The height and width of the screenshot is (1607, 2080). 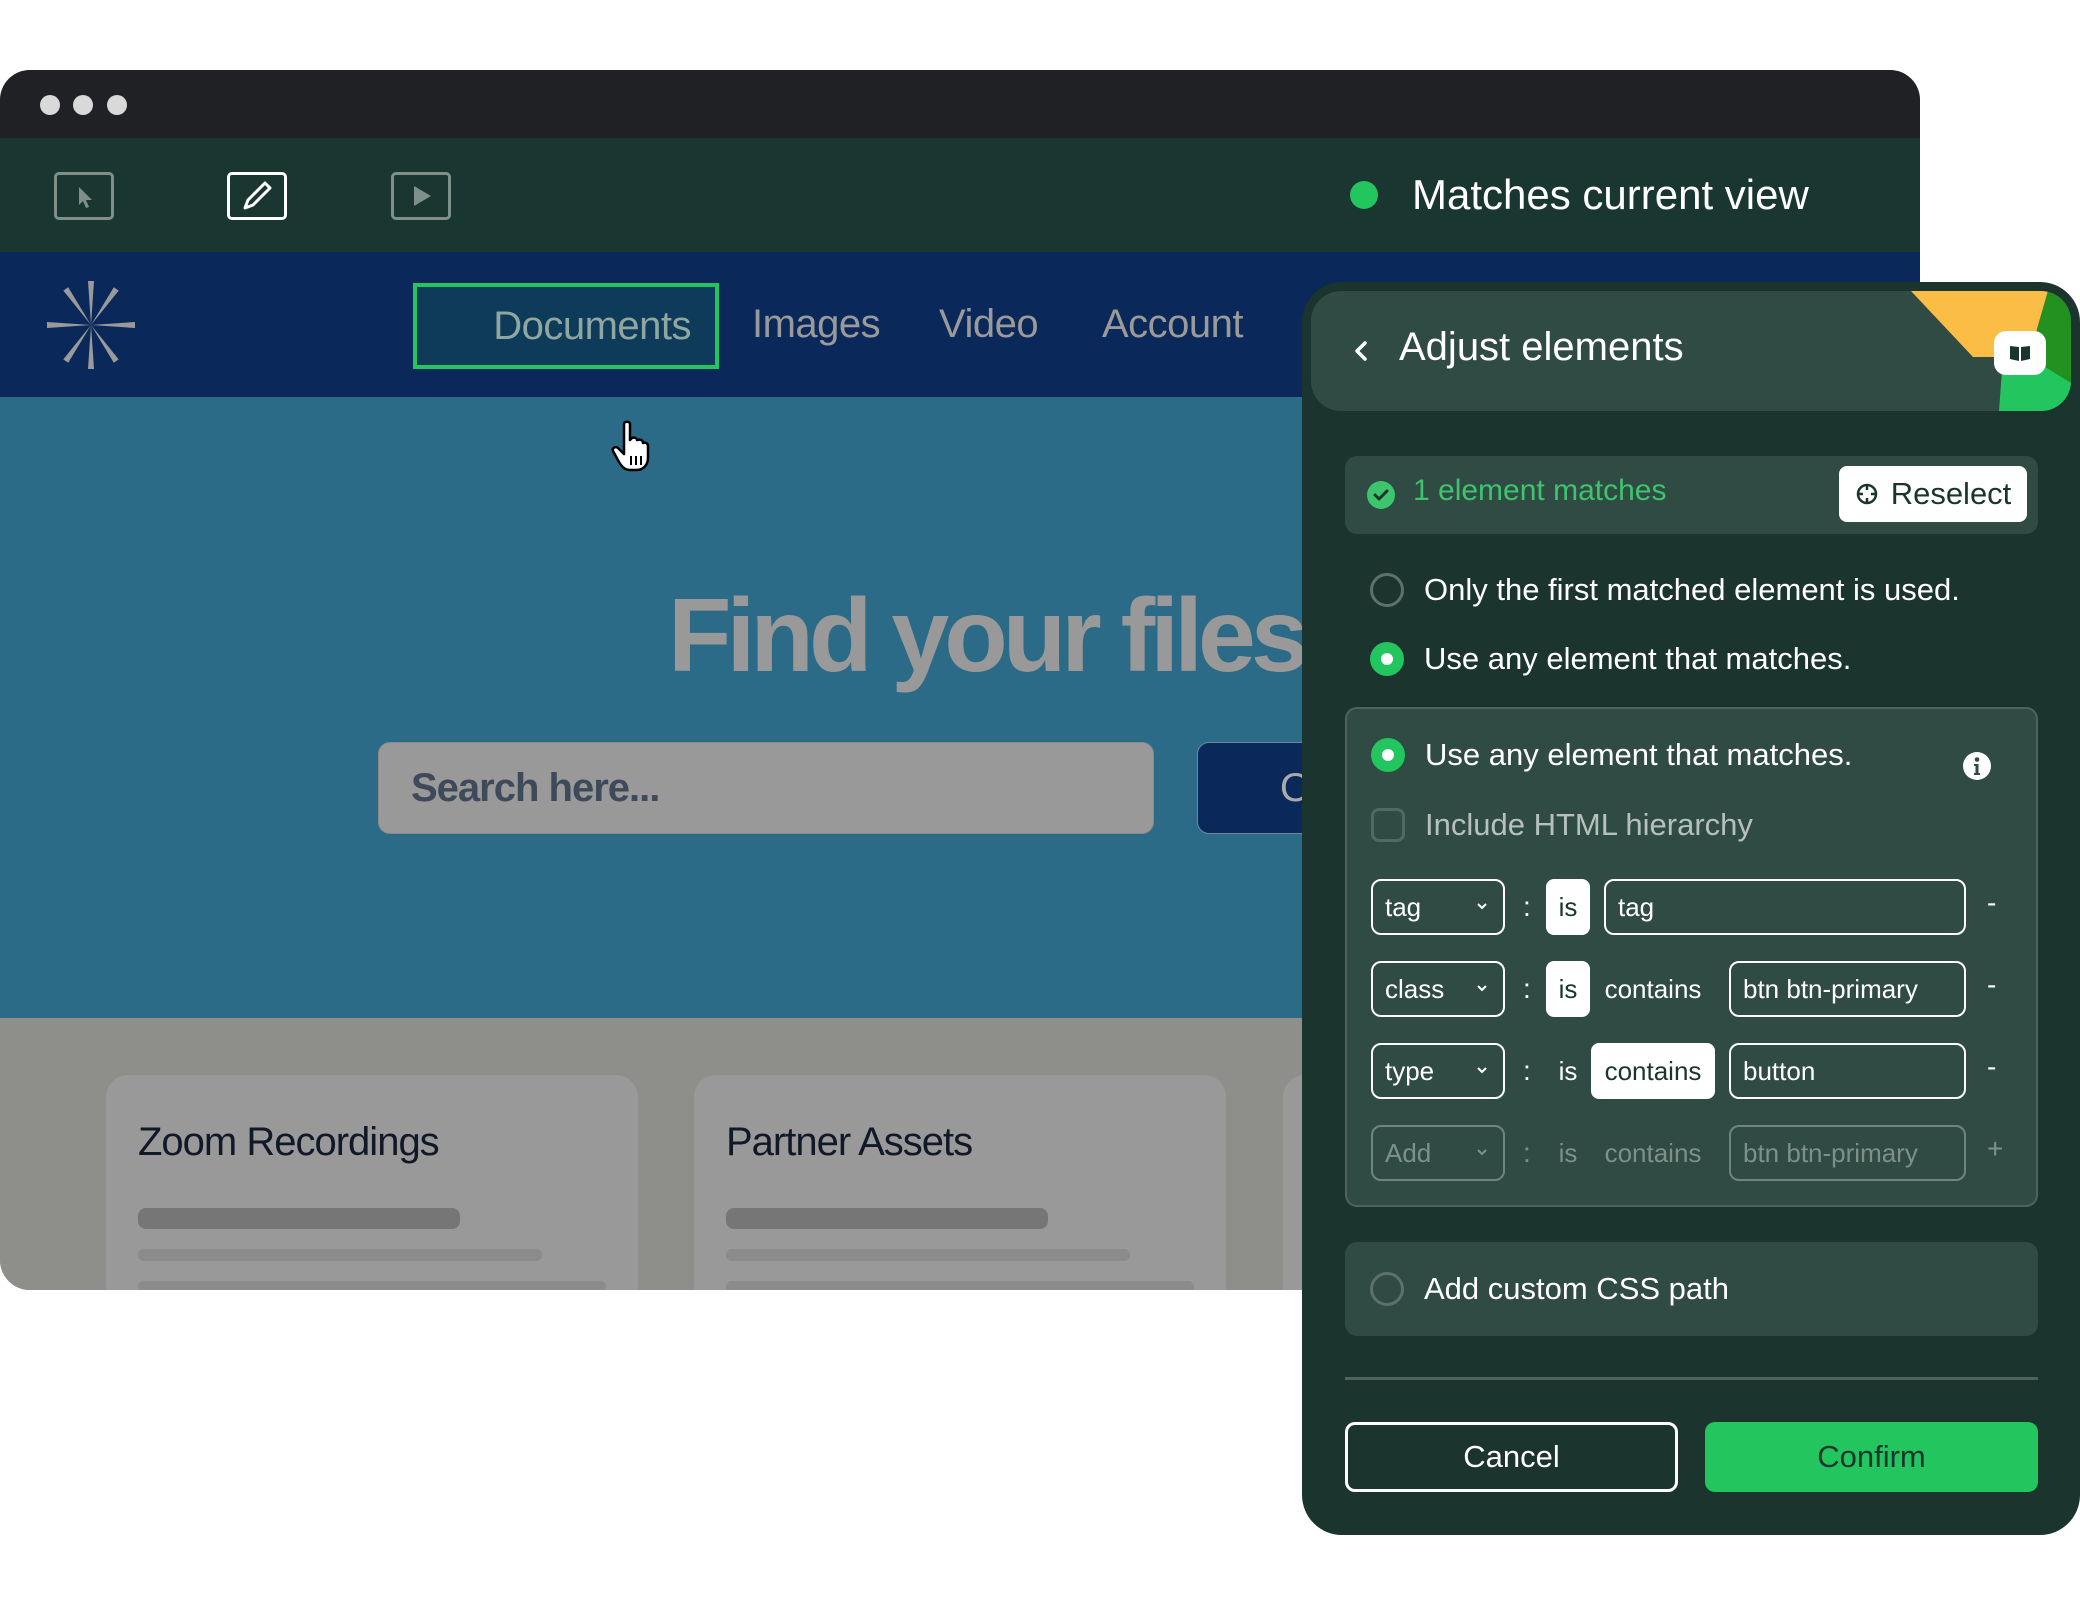 I want to click on attribute-select: tag, so click(x=1438, y=907).